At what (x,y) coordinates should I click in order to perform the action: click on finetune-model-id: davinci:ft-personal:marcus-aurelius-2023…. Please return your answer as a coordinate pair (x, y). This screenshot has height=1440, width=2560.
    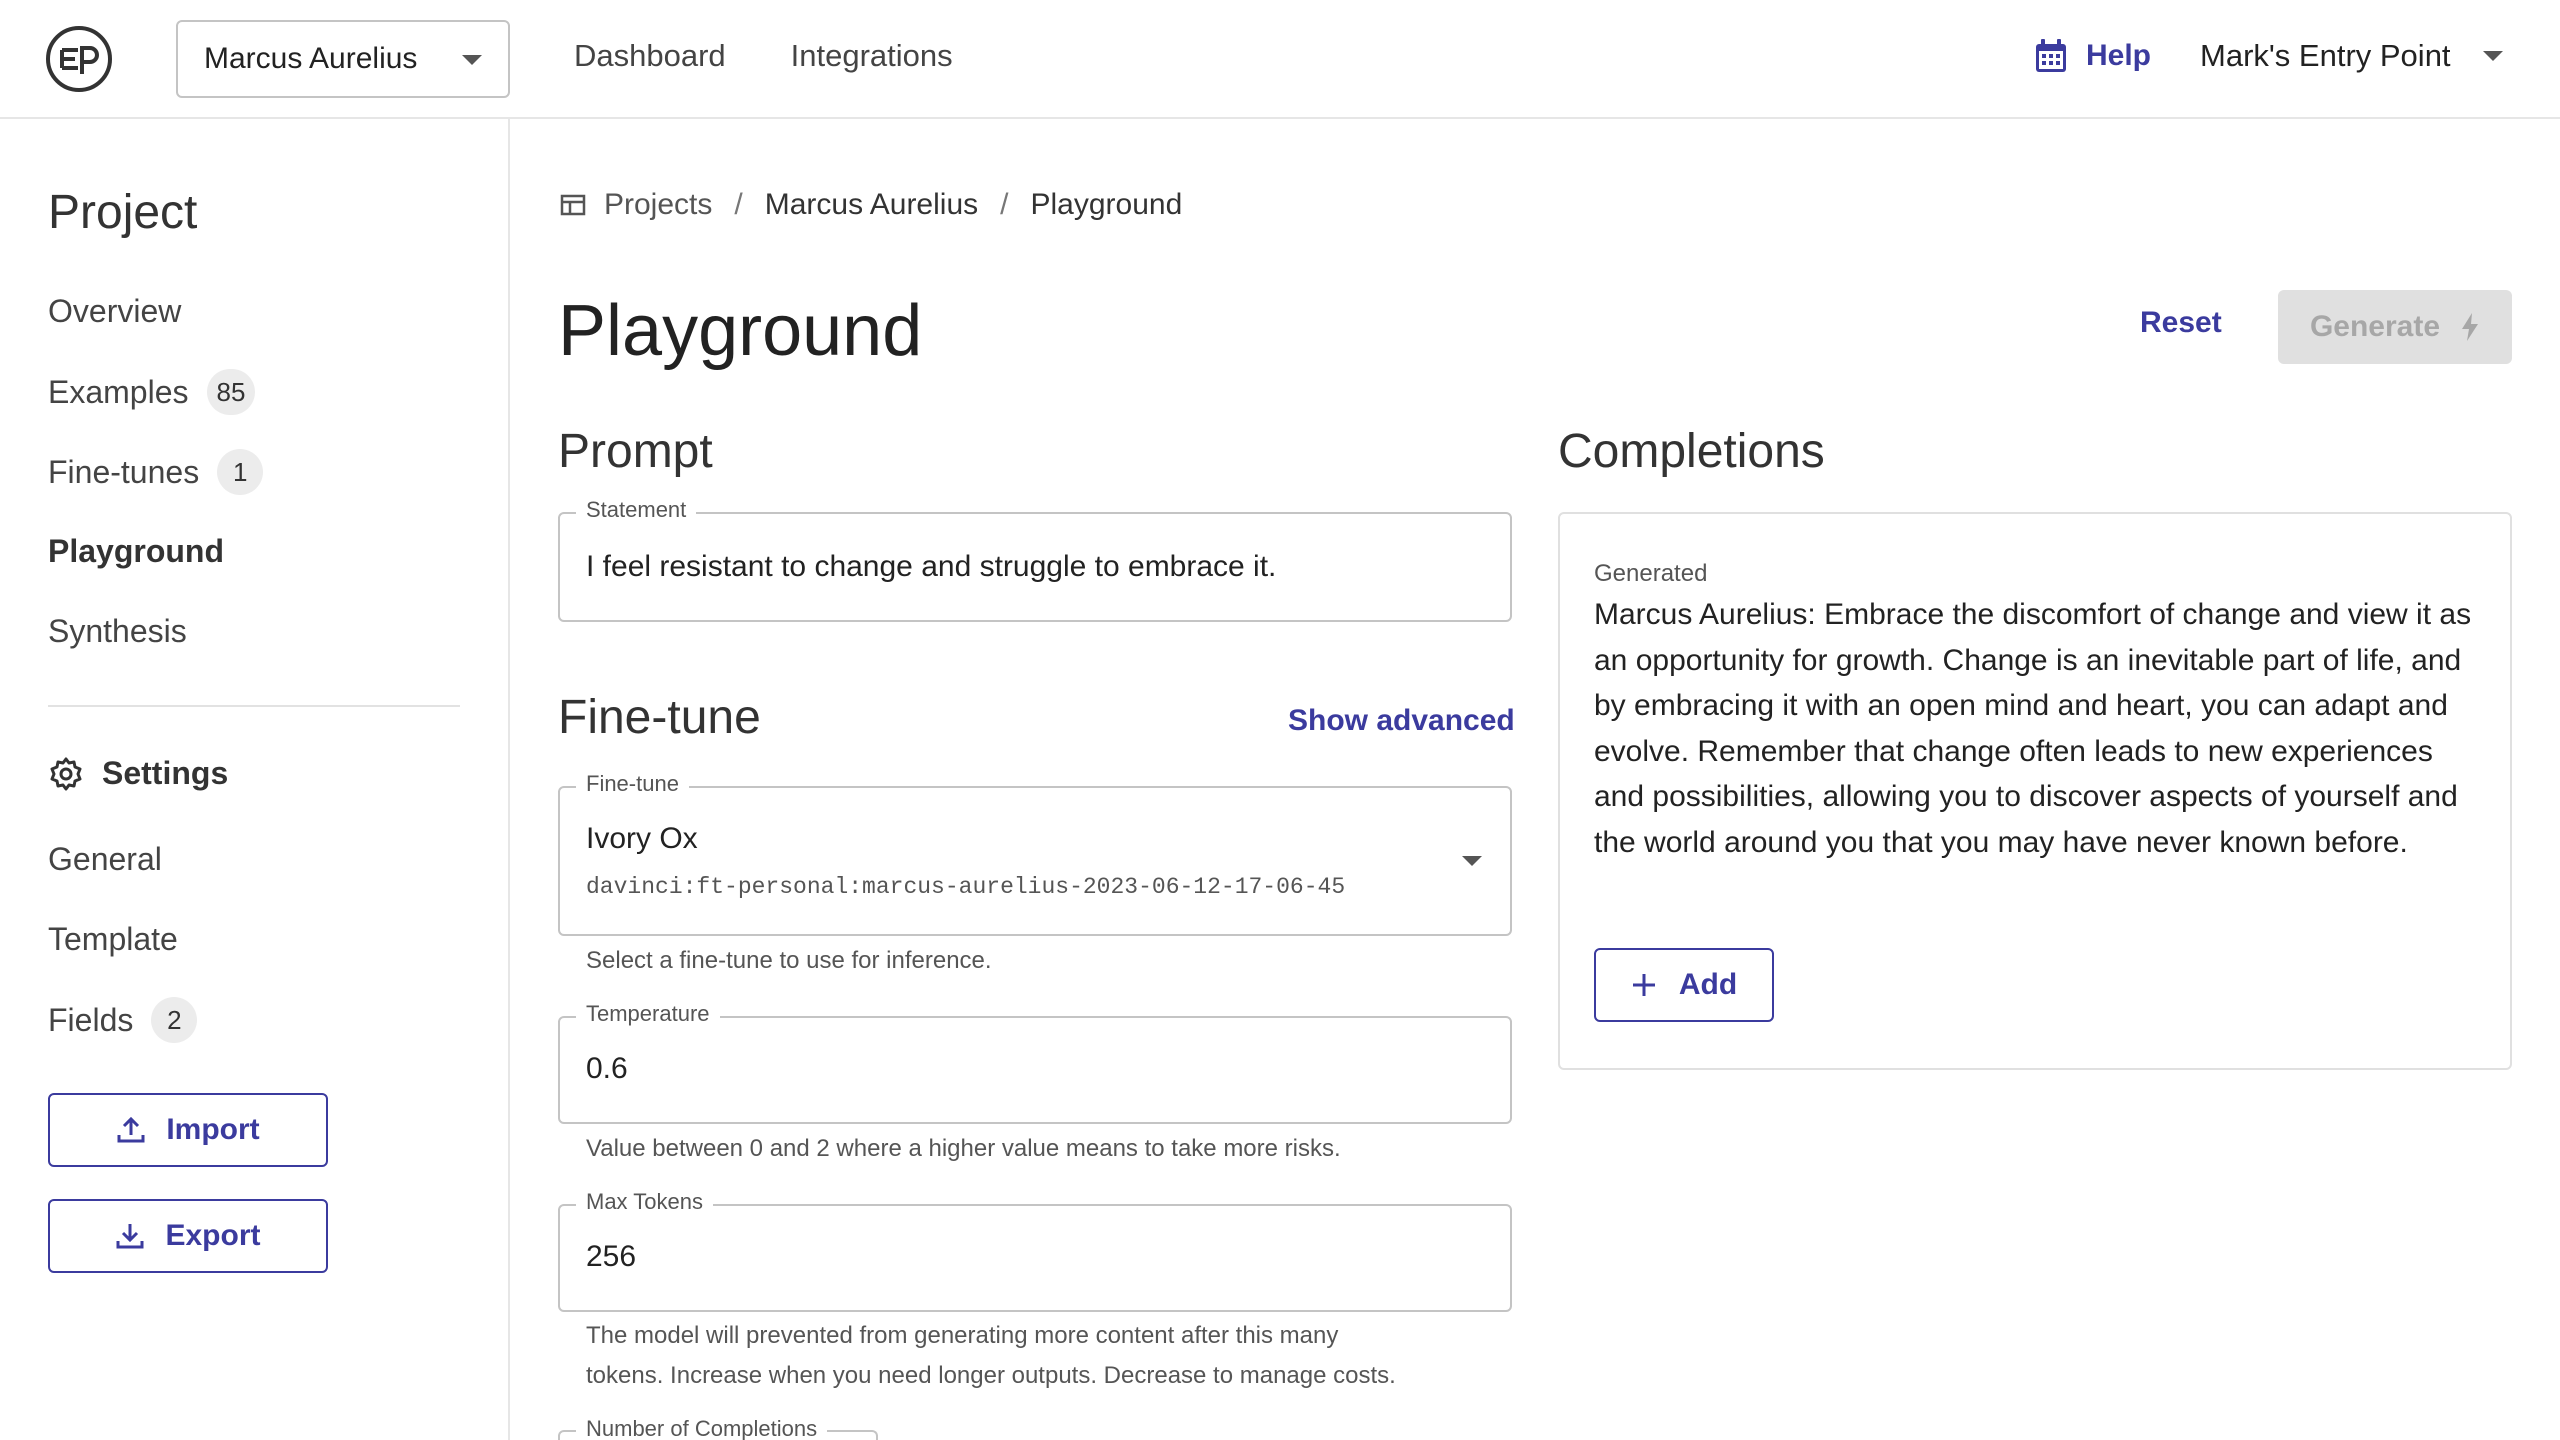
    Looking at the image, I should click on (966, 887).